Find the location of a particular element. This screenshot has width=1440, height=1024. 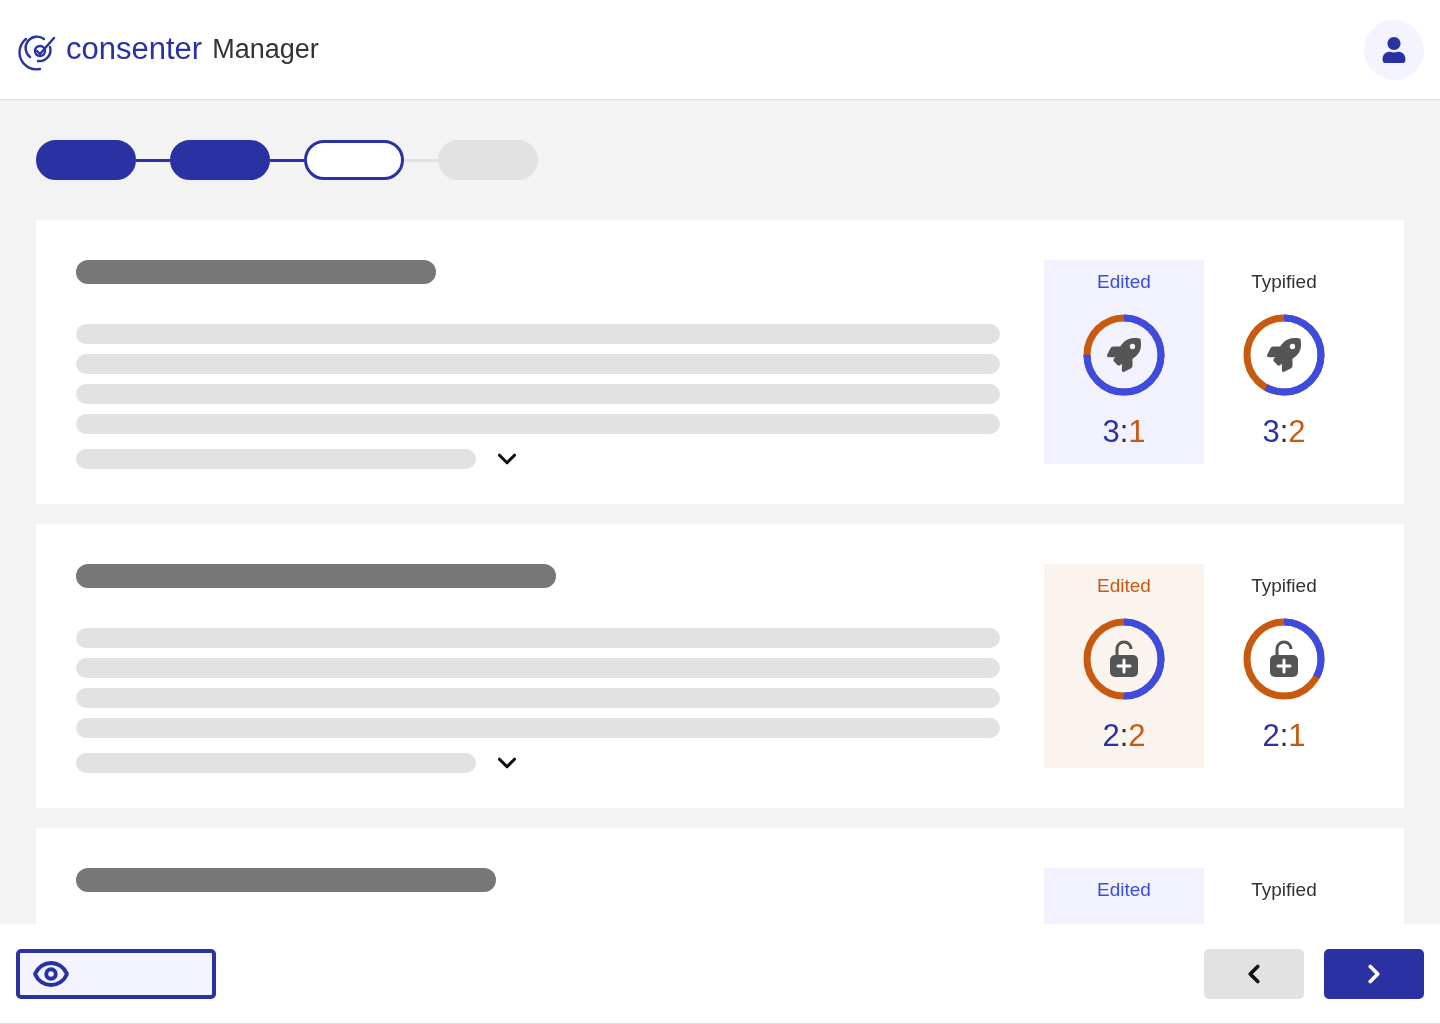

preview-button is located at coordinates (116, 973).